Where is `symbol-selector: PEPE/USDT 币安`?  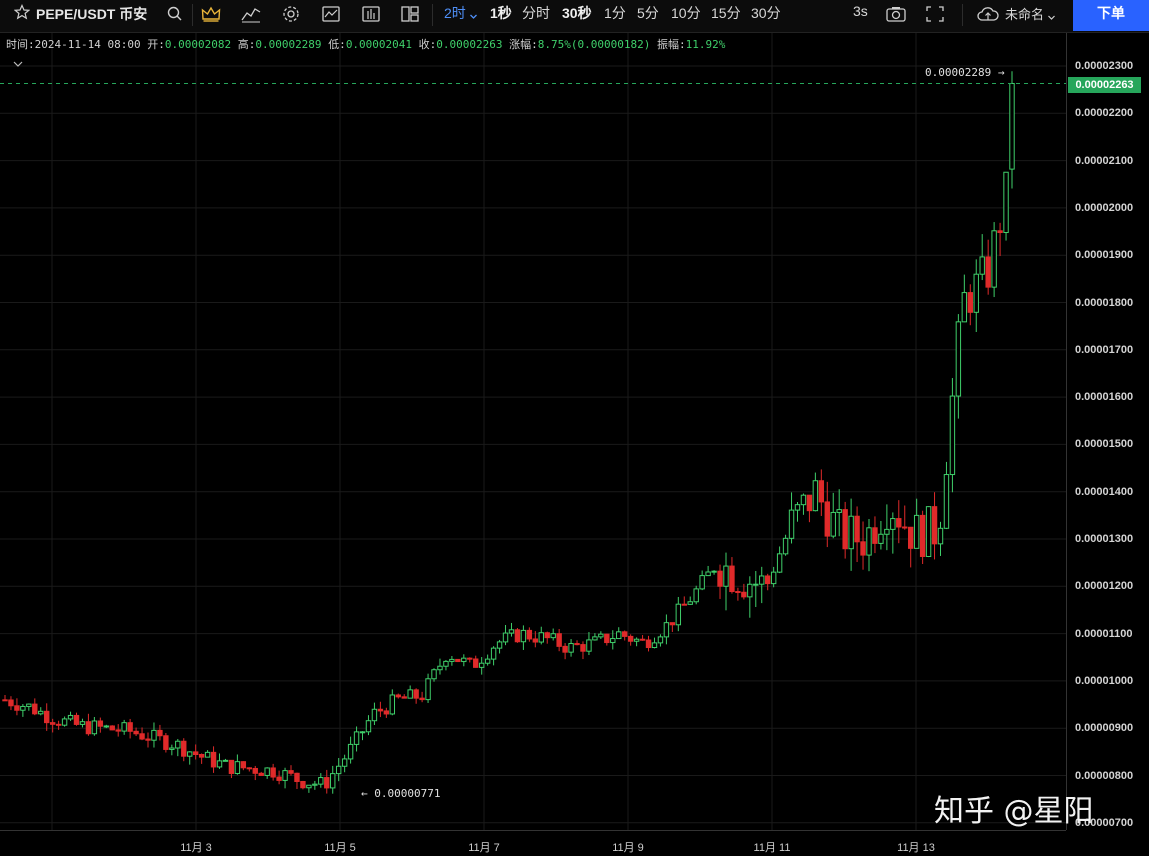
symbol-selector: PEPE/USDT 币安 is located at coordinates (80, 14).